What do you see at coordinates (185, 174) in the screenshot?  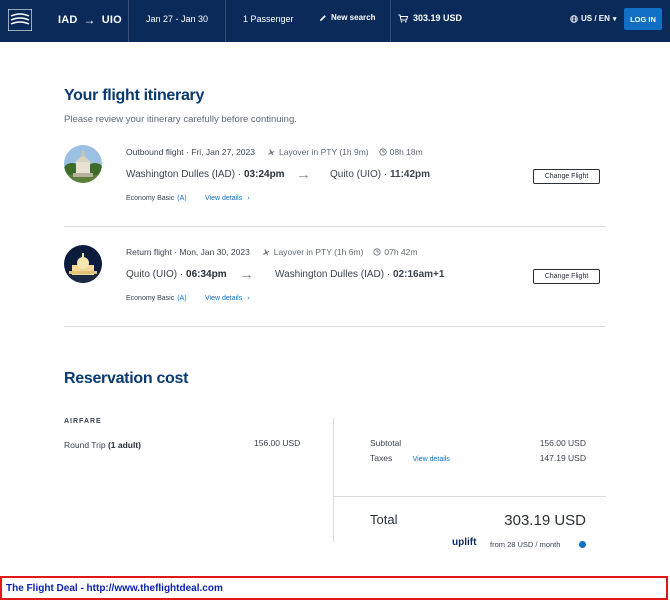 I see `departure-airport: Washington Dulles (IAD) ·` at bounding box center [185, 174].